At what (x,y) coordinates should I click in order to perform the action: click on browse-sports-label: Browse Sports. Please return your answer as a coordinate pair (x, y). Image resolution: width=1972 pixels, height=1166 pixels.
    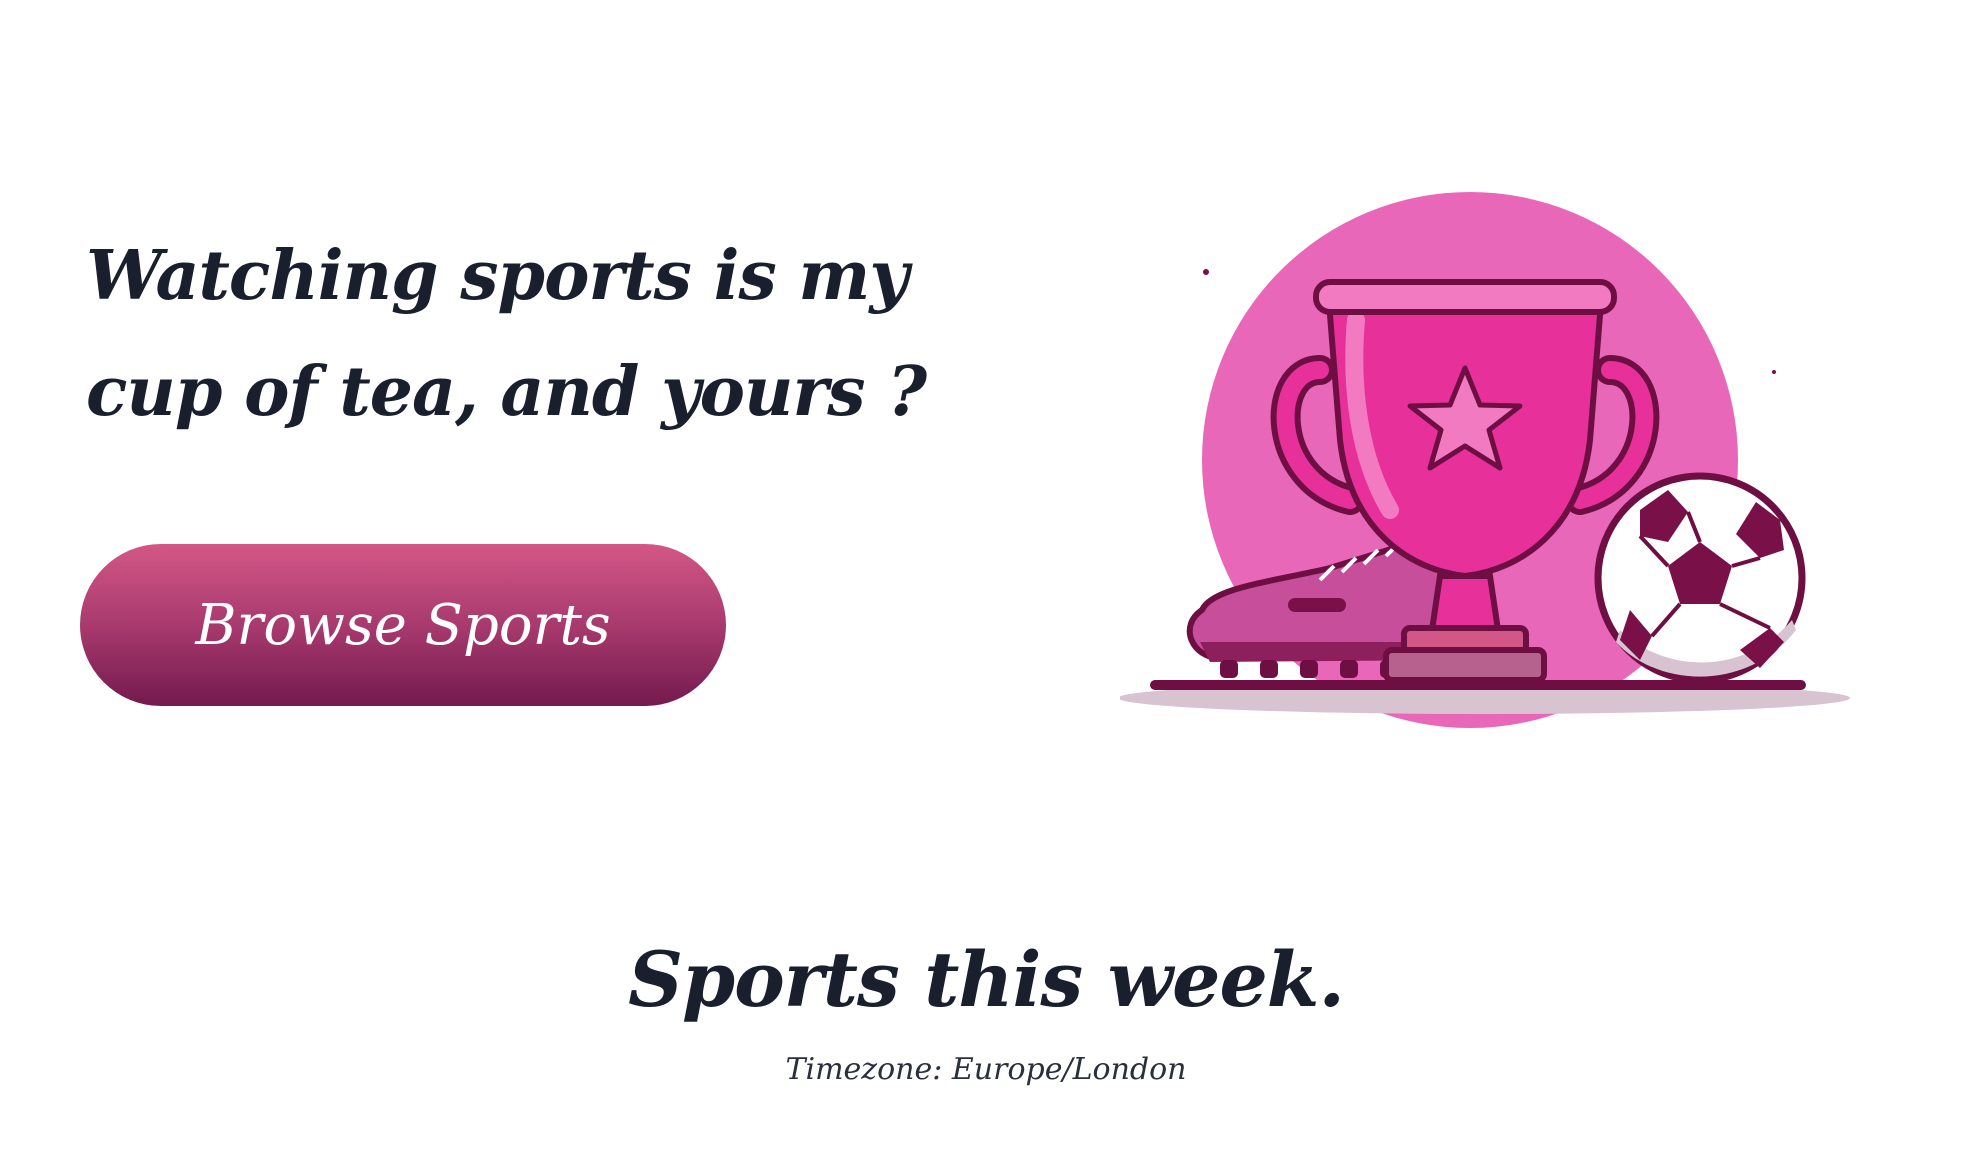
    Looking at the image, I should click on (403, 625).